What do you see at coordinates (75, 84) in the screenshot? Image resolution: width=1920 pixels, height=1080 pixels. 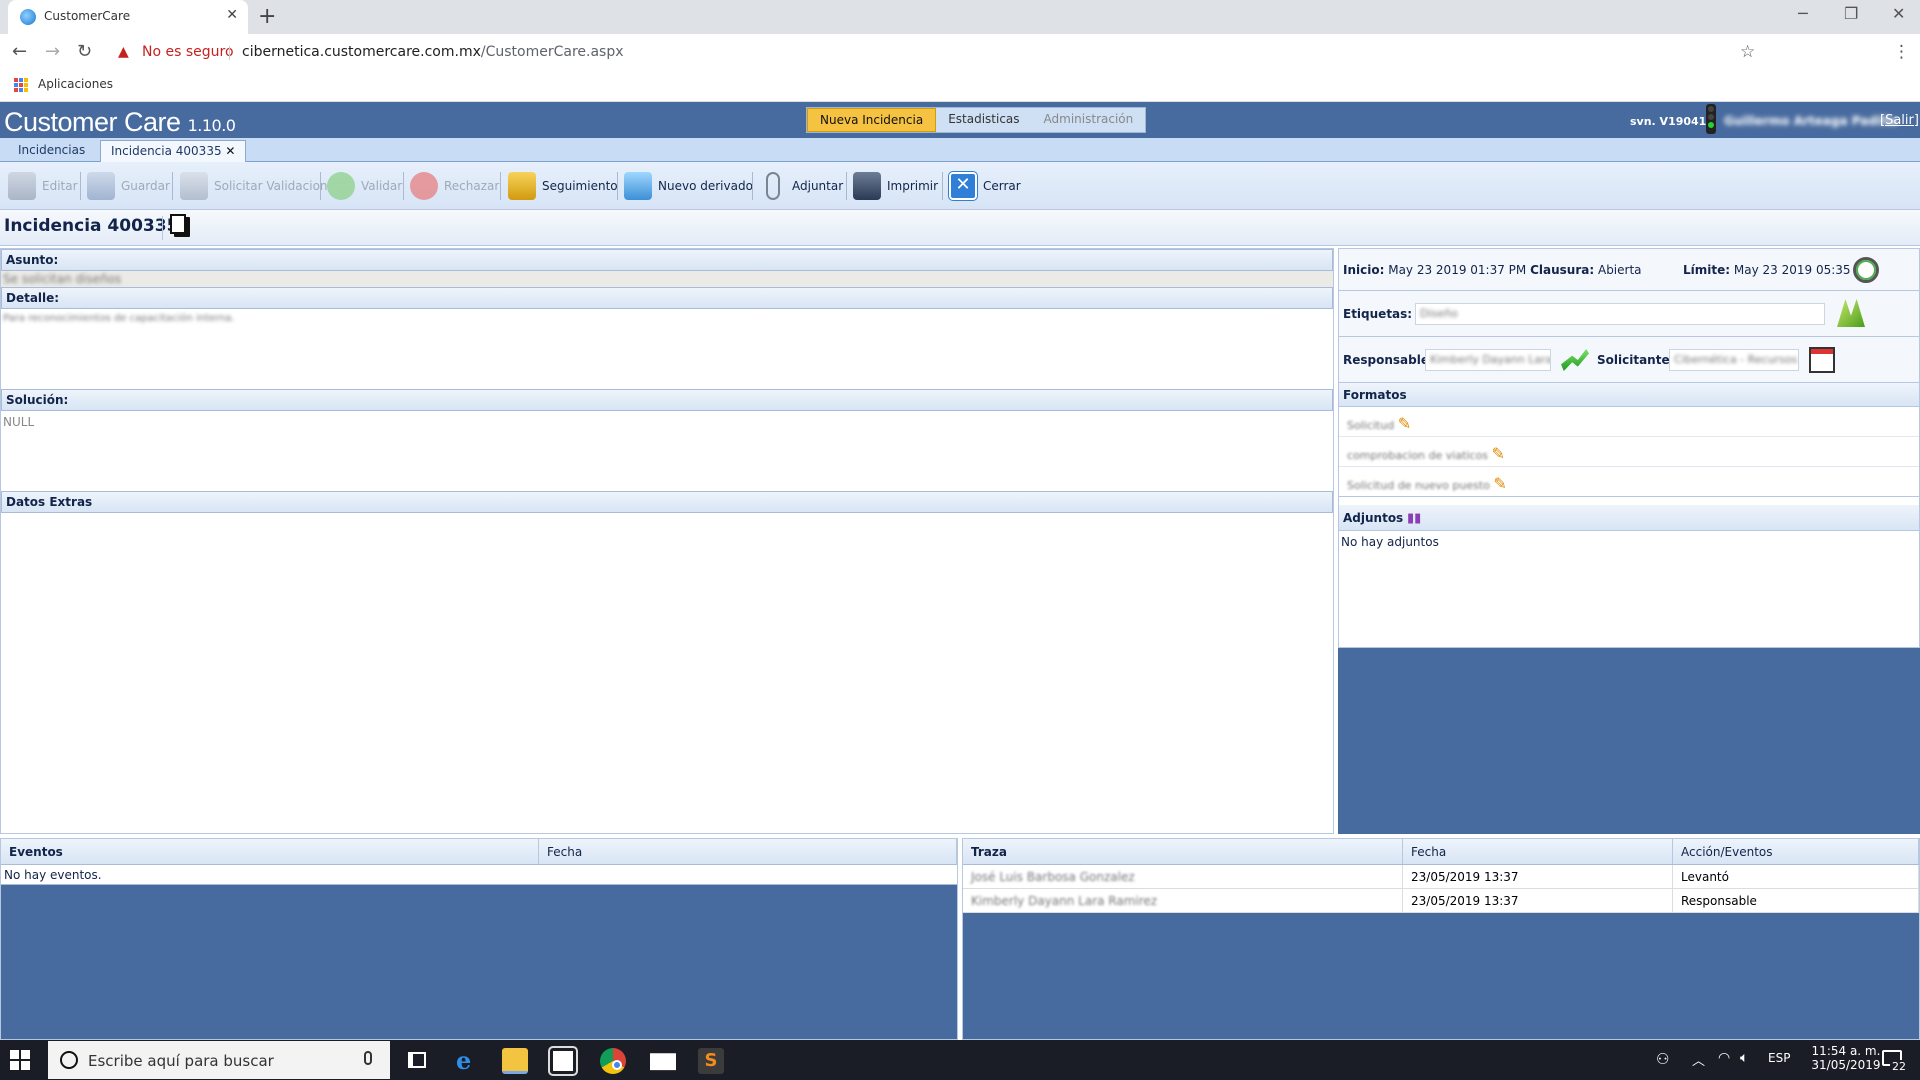 I see `apps-bookmark: Aplicaciones` at bounding box center [75, 84].